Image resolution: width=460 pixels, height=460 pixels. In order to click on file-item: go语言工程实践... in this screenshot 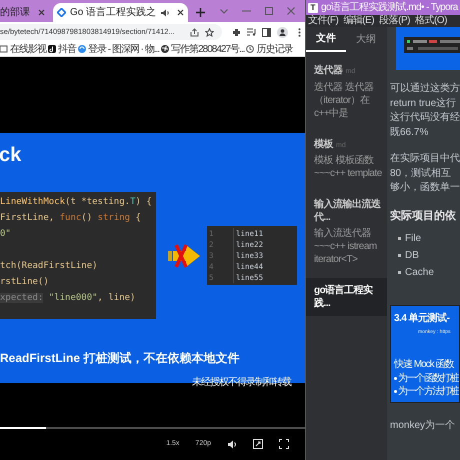, I will do `click(346, 297)`.